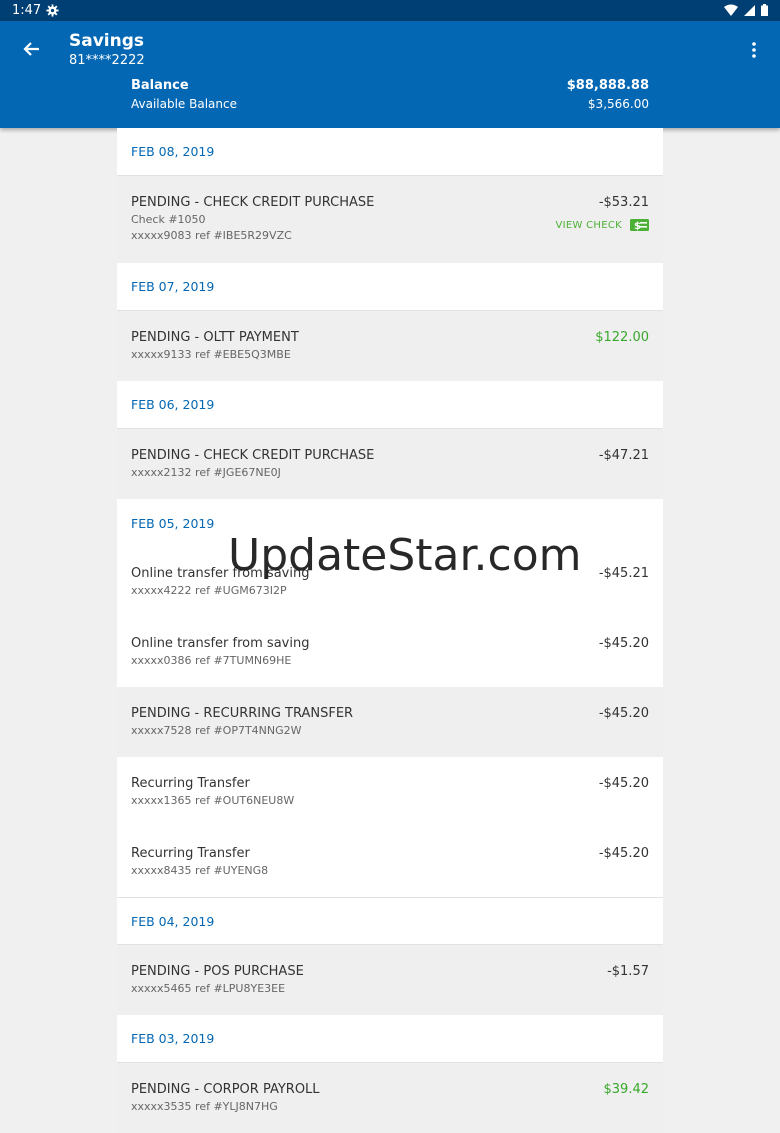 The image size is (780, 1133). Describe the element at coordinates (618, 104) in the screenshot. I see `available-balance-value: $3,566.00` at that location.